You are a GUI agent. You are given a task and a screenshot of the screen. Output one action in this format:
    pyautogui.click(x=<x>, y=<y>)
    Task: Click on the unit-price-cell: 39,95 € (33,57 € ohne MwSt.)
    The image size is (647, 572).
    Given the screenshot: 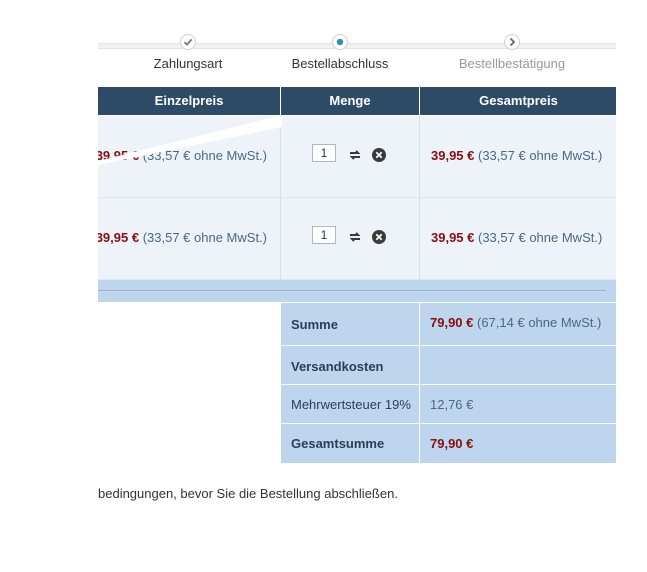 What is the action you would take?
    pyautogui.click(x=189, y=238)
    